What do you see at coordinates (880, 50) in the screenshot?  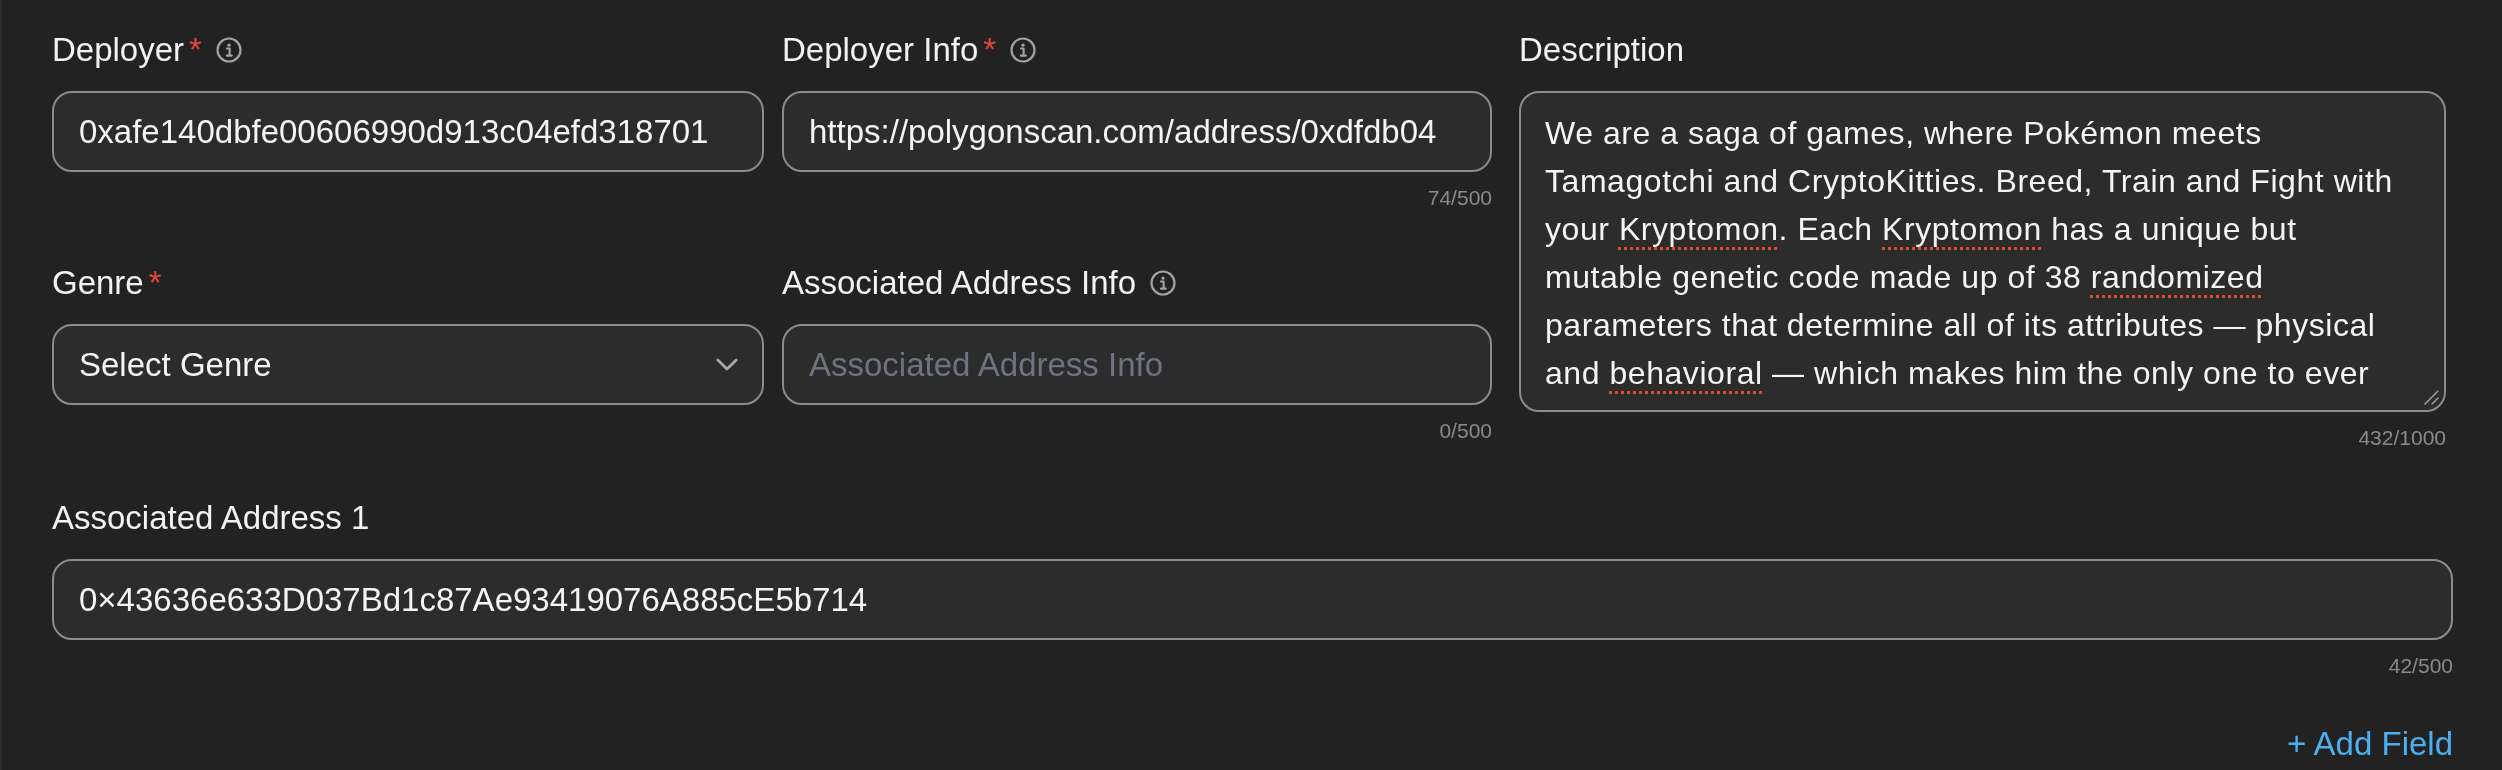 I see `field-label: Deployer Info` at bounding box center [880, 50].